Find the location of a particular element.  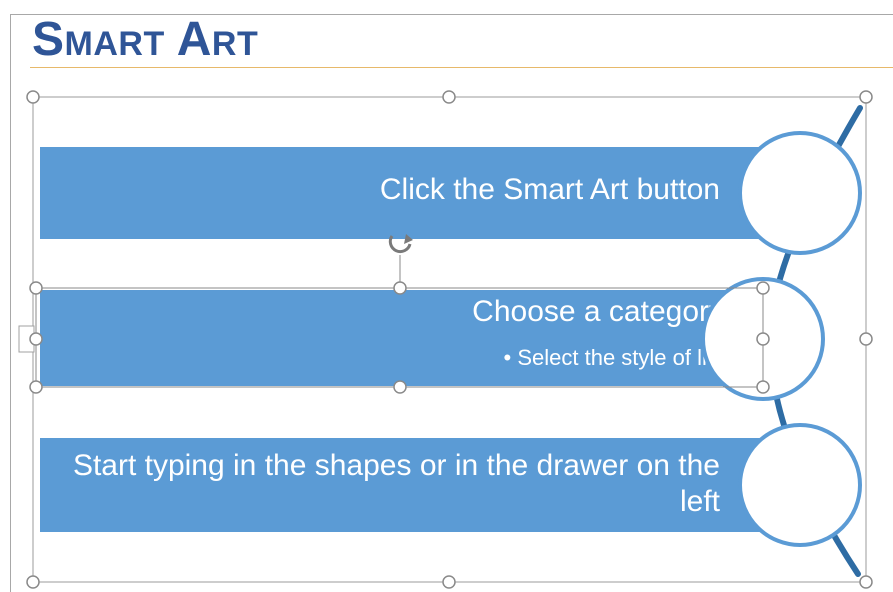

frame-handle-tl is located at coordinates (33, 97).